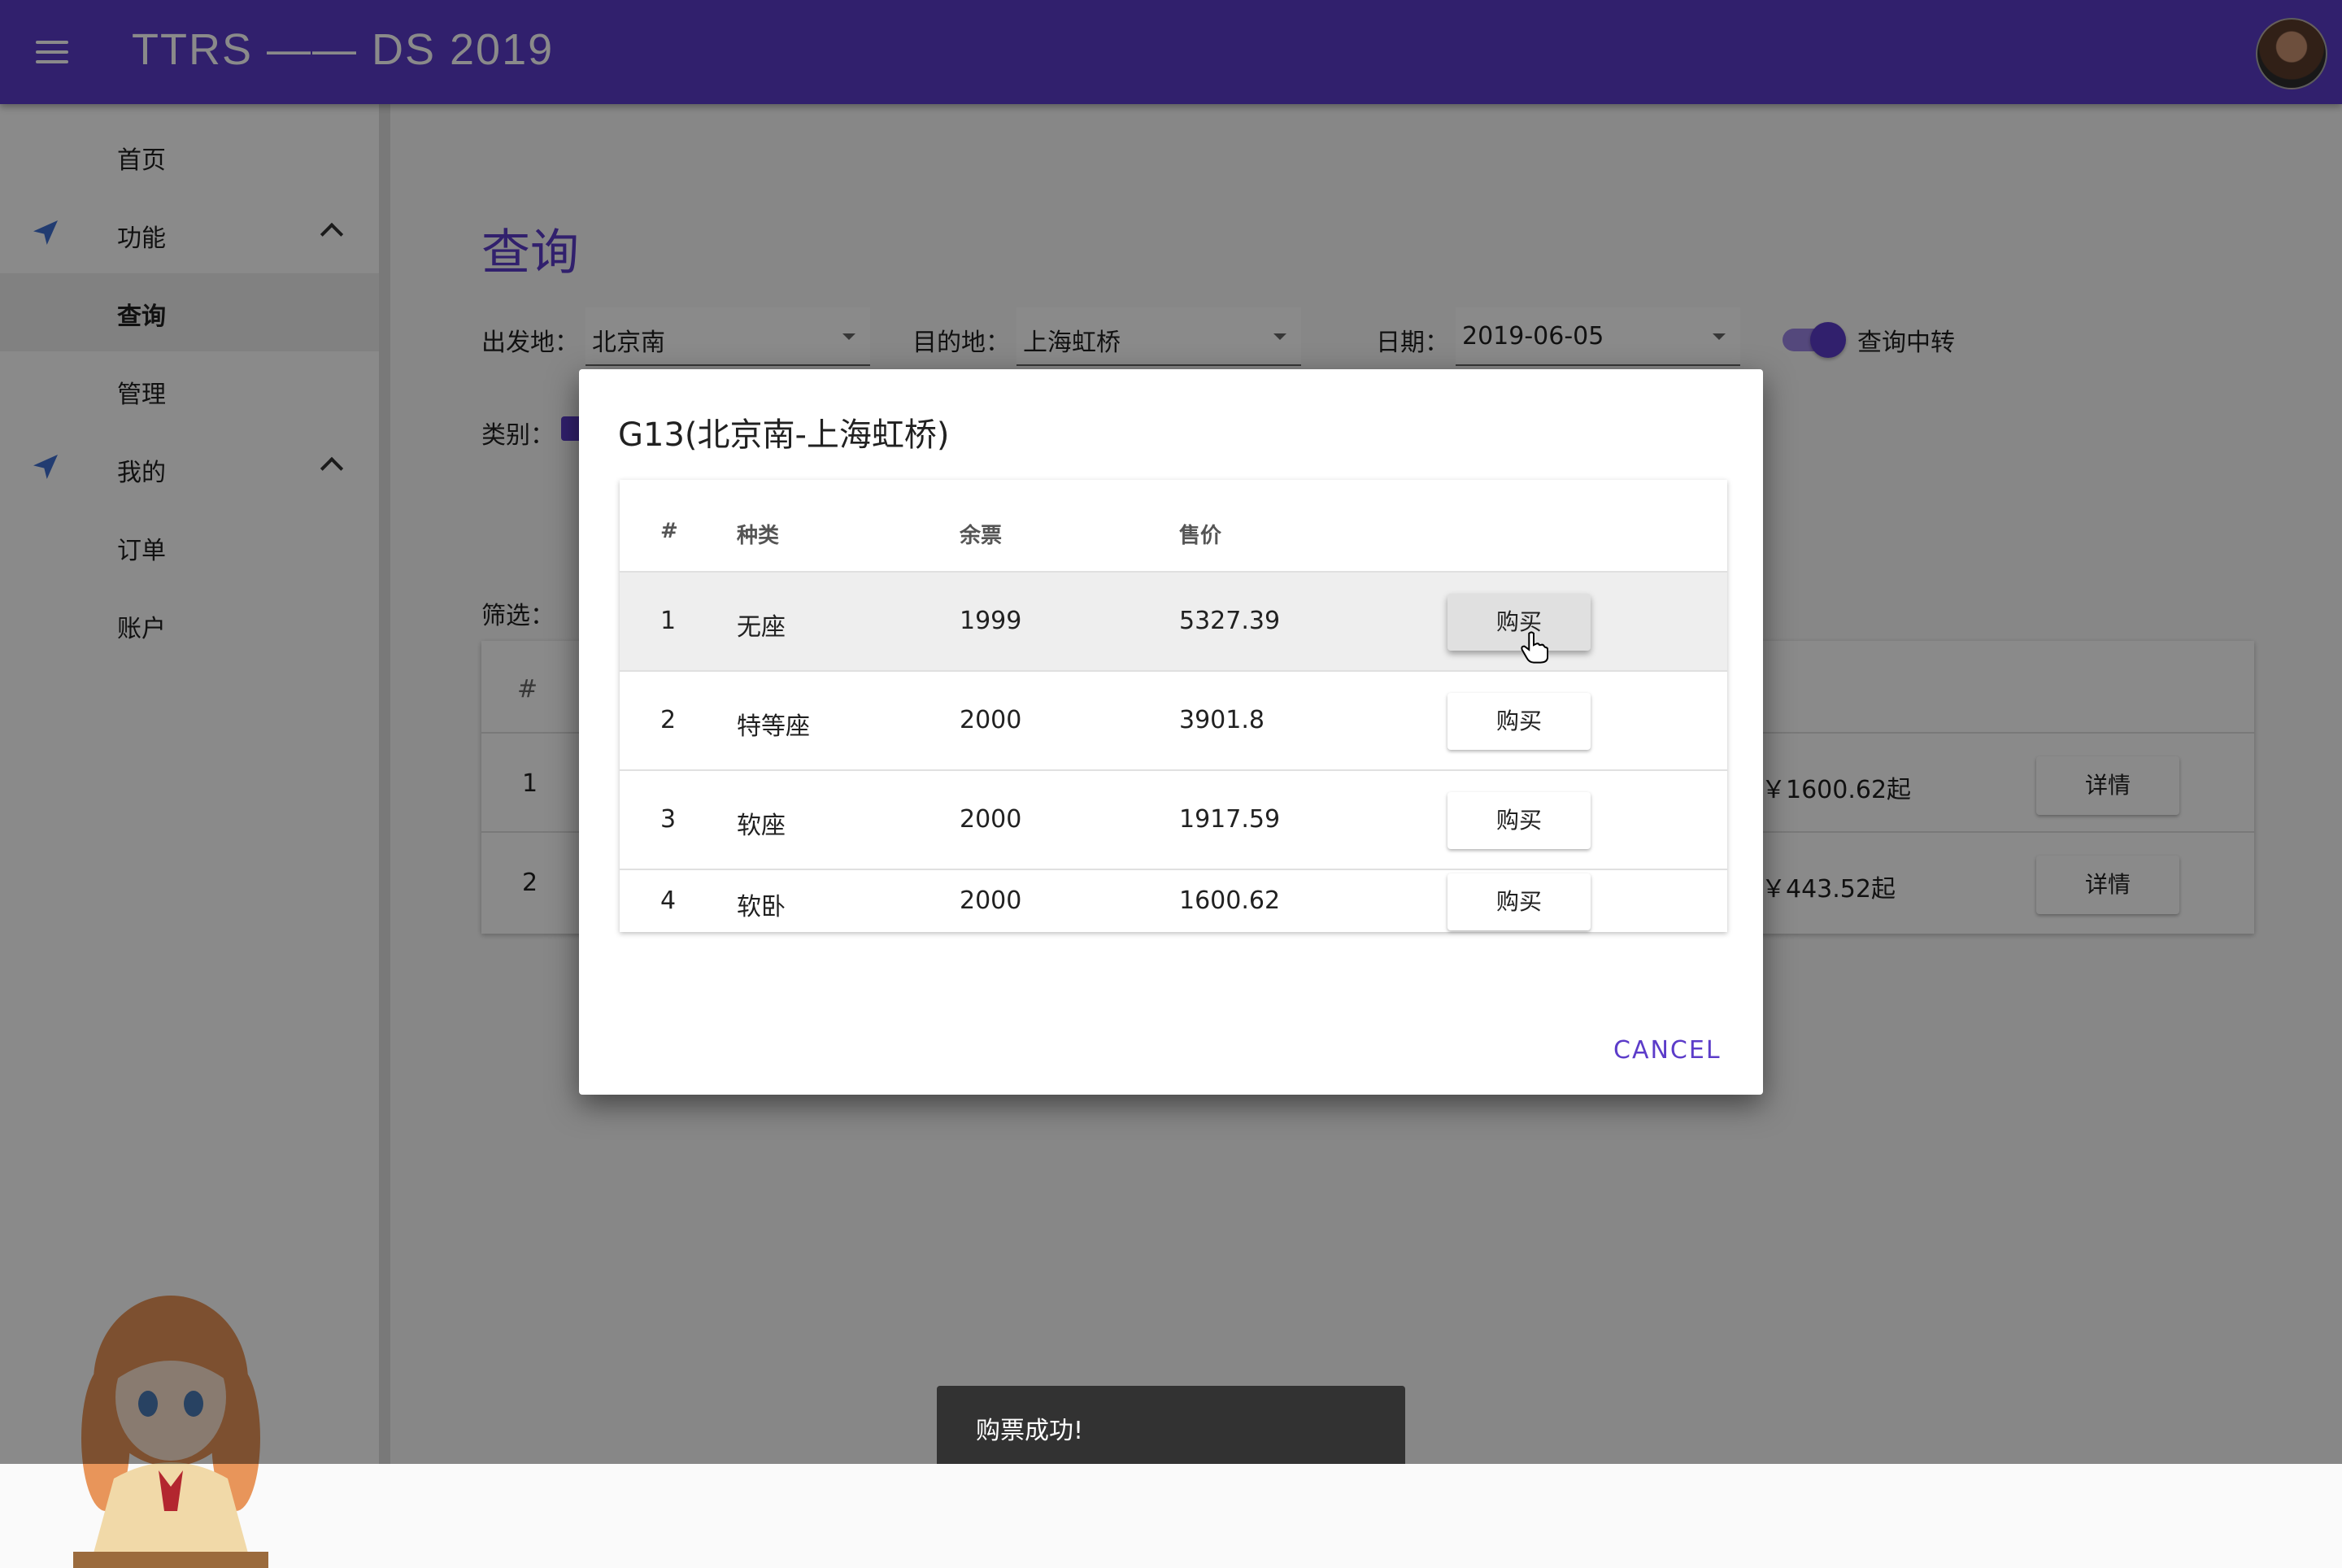 The width and height of the screenshot is (2342, 1568). Describe the element at coordinates (762, 826) in the screenshot. I see `row-type: 软座` at that location.